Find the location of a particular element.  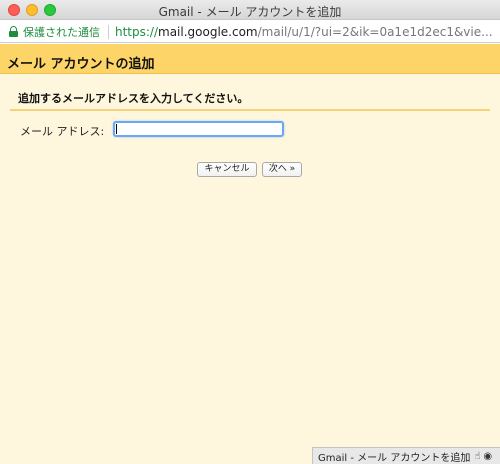

email-field is located at coordinates (198, 129).